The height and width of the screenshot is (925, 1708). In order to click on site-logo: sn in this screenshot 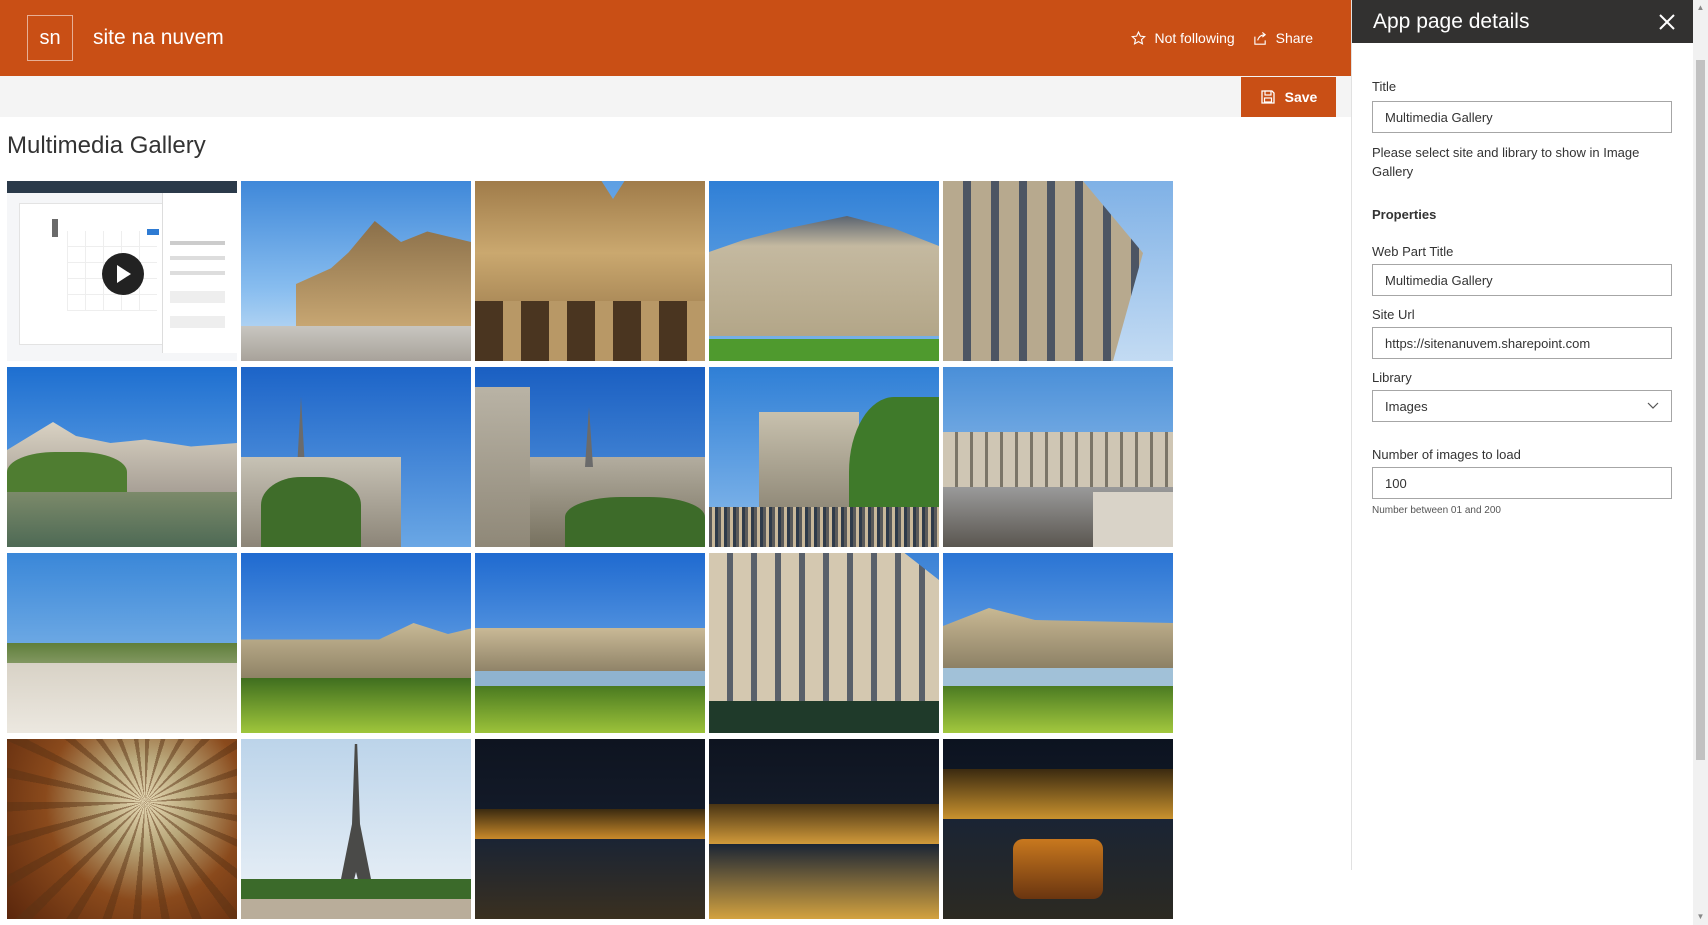, I will do `click(50, 38)`.